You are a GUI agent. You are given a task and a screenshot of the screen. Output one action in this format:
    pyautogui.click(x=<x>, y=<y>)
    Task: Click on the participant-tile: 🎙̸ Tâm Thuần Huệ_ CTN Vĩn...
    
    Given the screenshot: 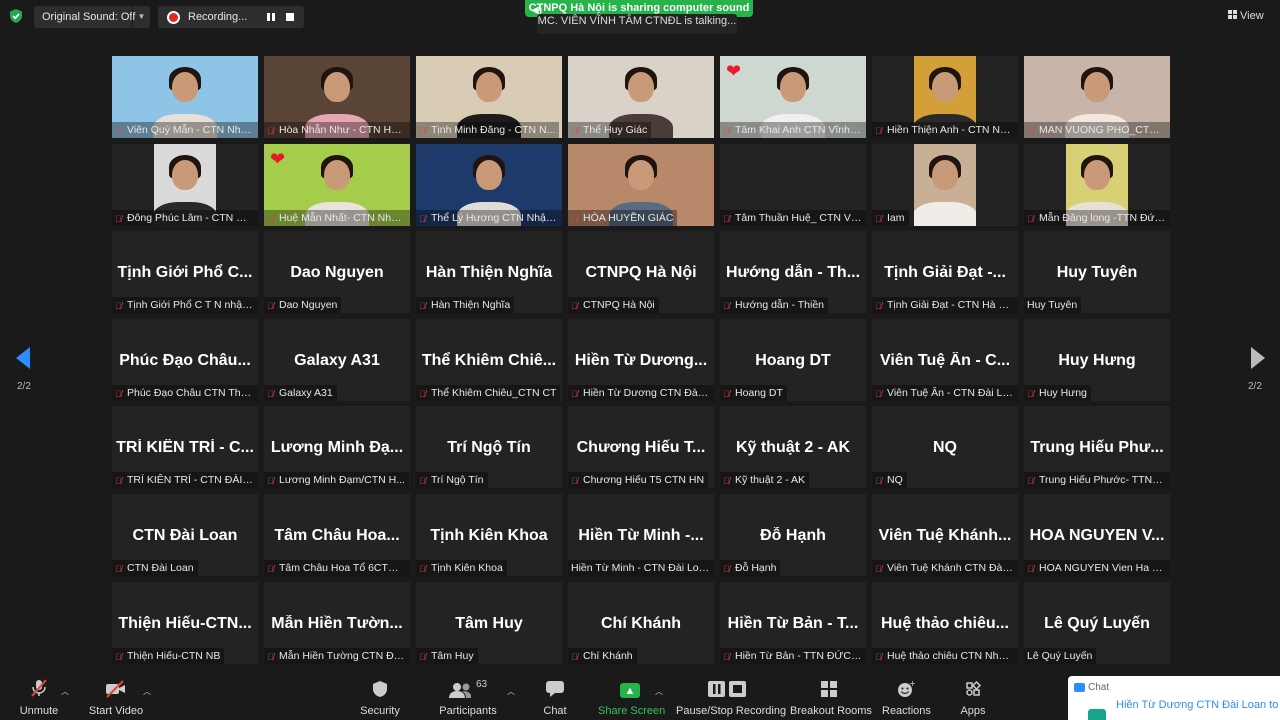 What is the action you would take?
    pyautogui.click(x=793, y=184)
    